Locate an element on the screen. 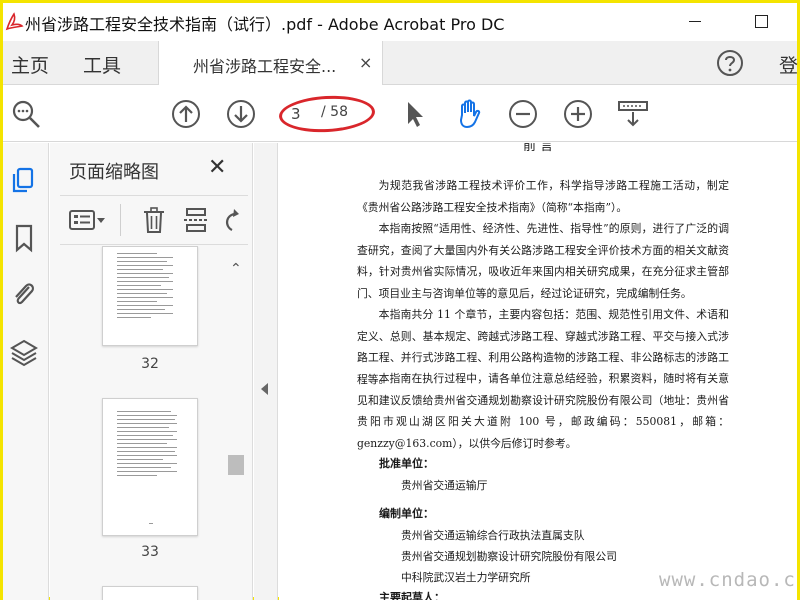 This screenshot has height=600, width=800. drafter-label: 主要起草人： is located at coordinates (412, 595).